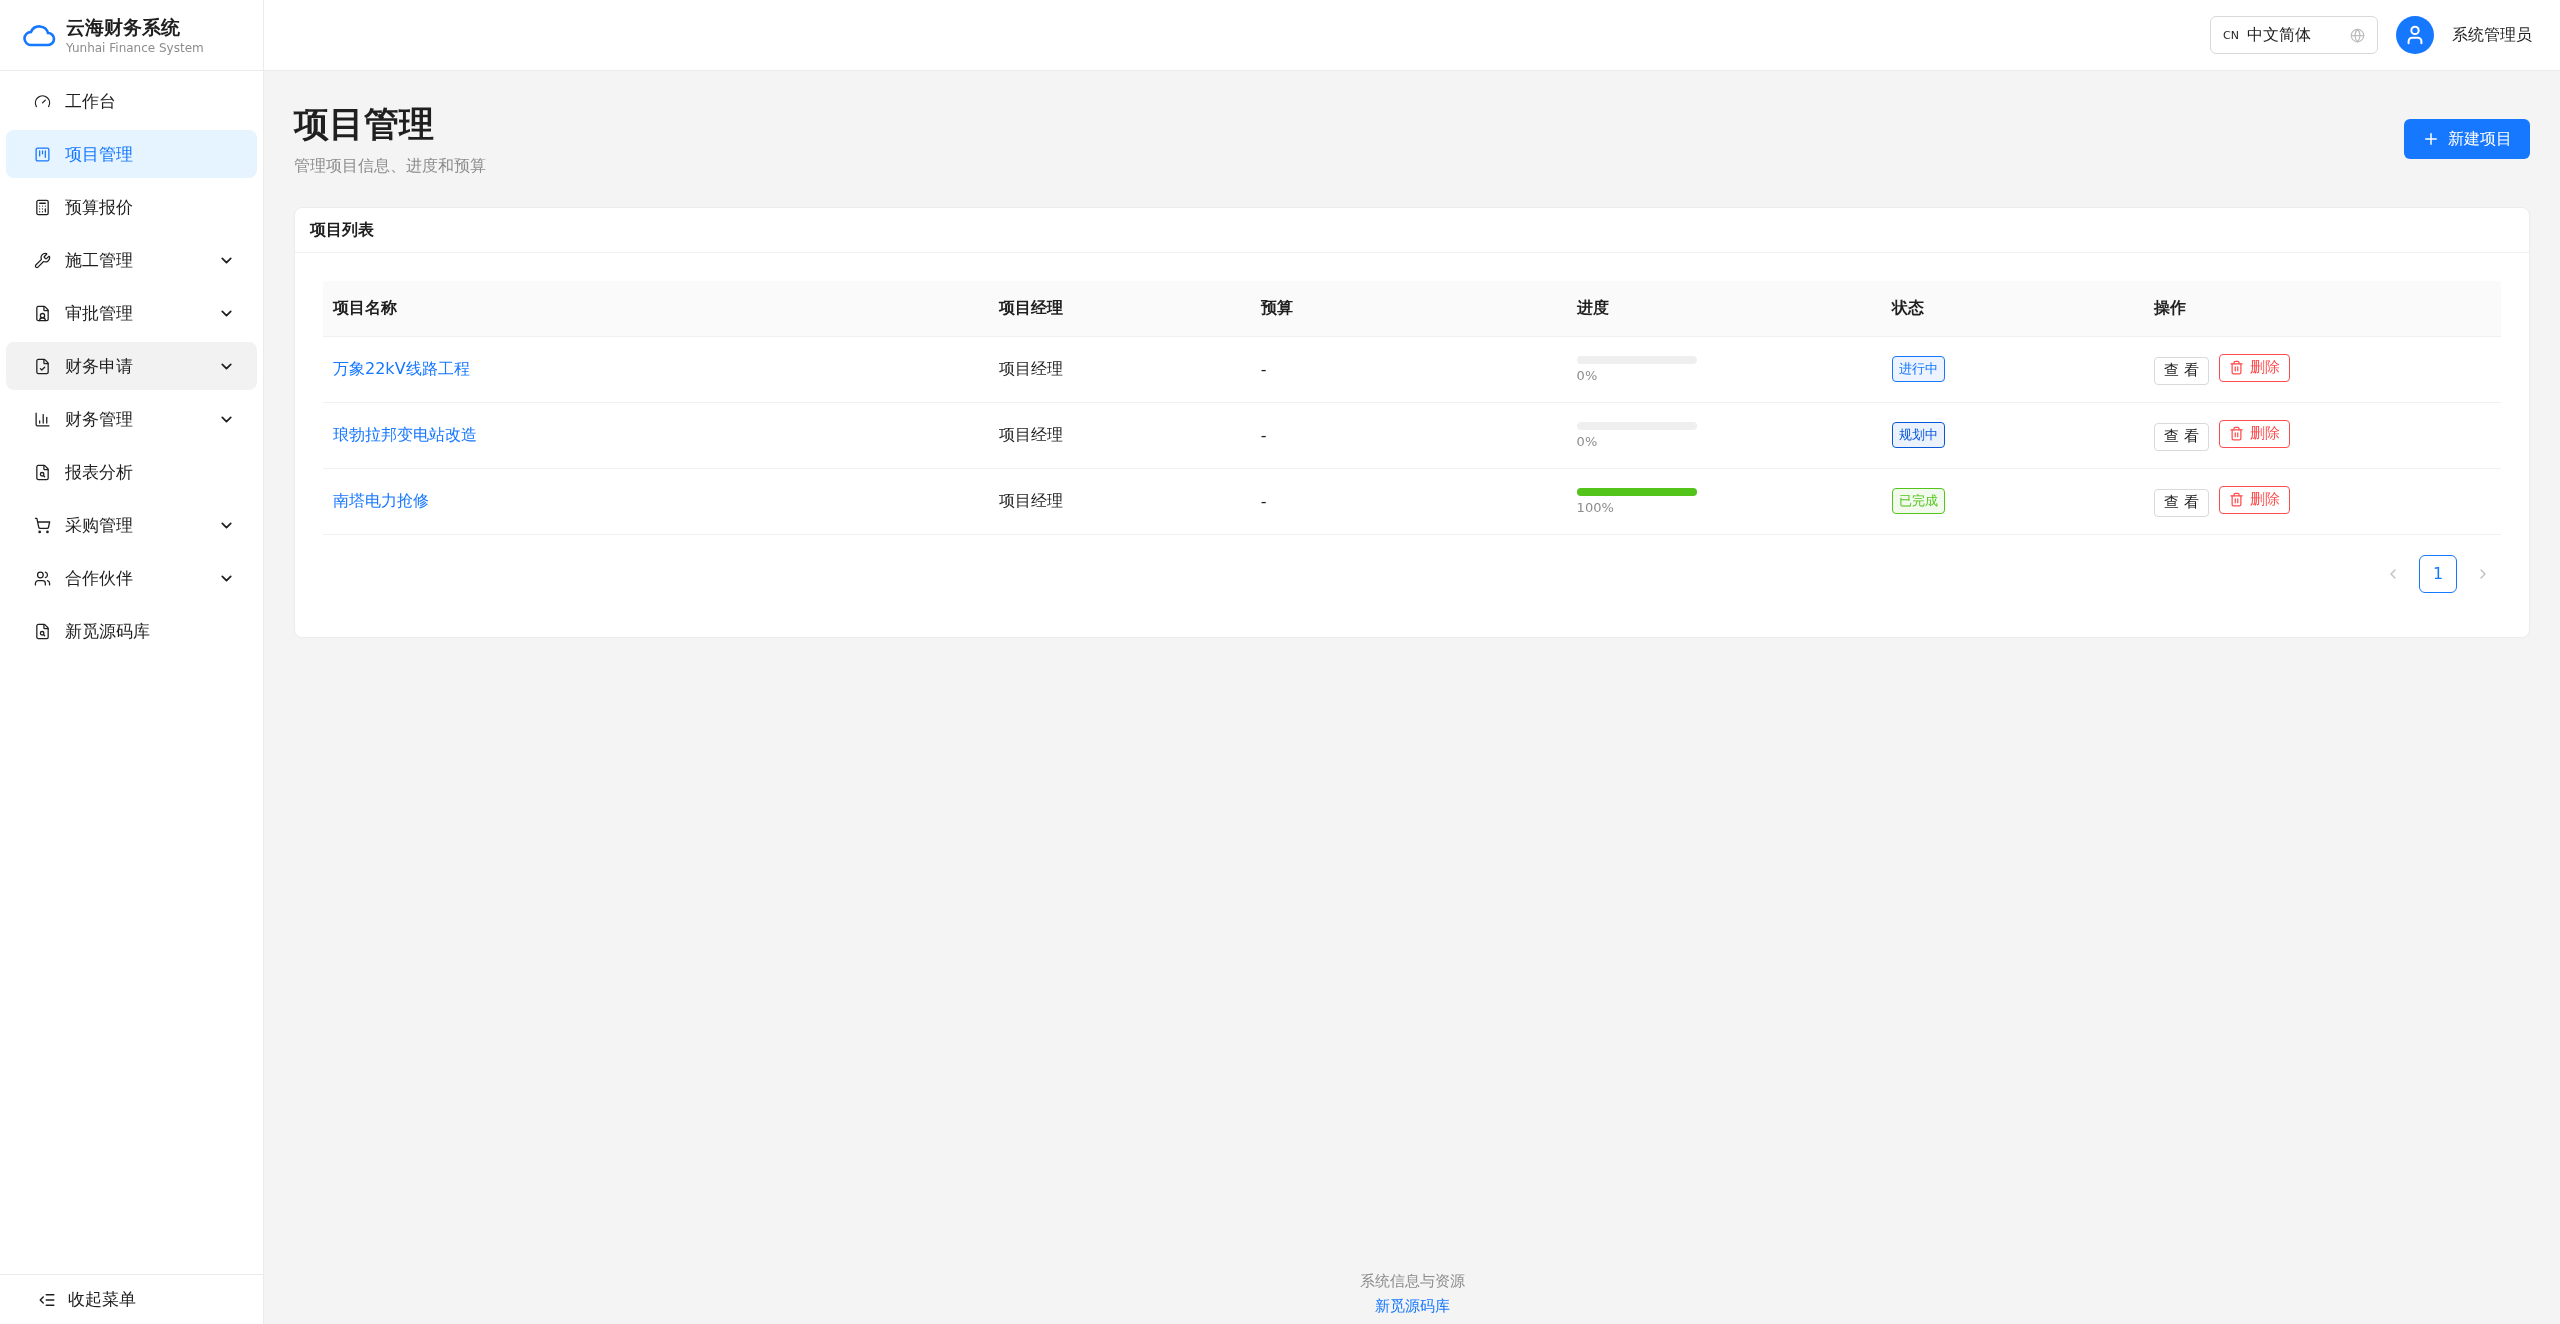  What do you see at coordinates (135, 48) in the screenshot?
I see `brand-subtitle: Yunhai Finance System` at bounding box center [135, 48].